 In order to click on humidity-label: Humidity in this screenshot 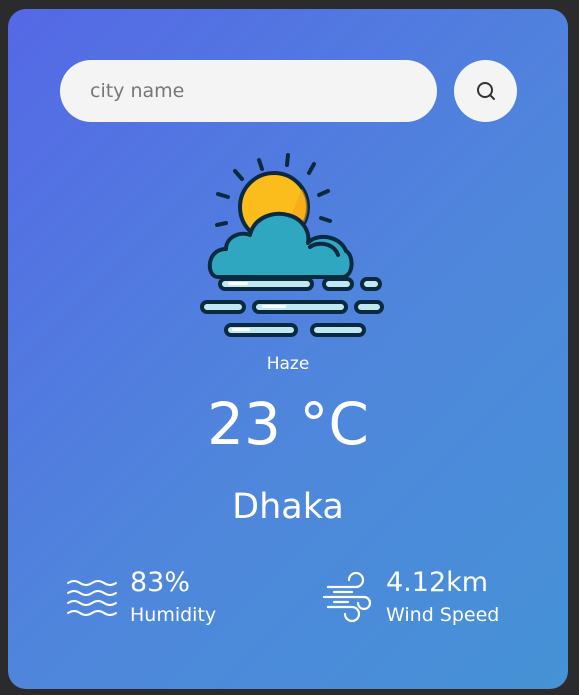, I will do `click(173, 615)`.